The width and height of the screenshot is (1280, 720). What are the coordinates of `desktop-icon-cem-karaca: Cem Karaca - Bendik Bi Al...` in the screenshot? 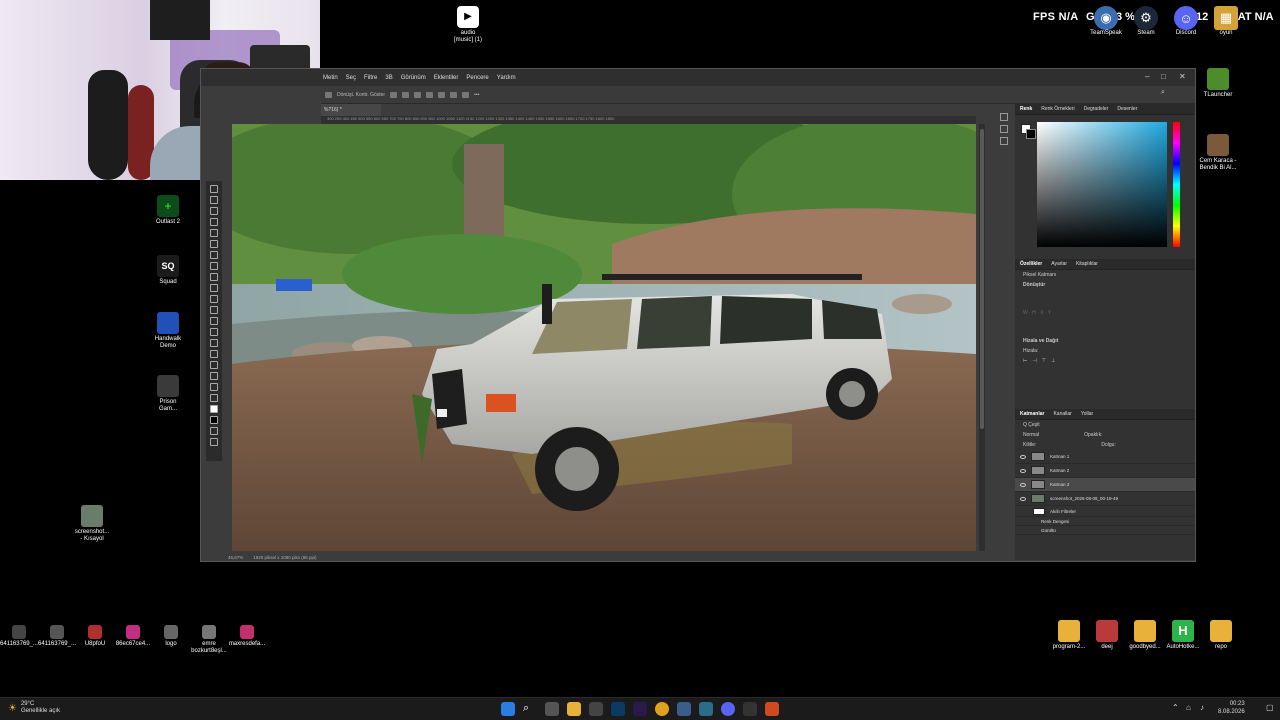 It's located at (1218, 153).